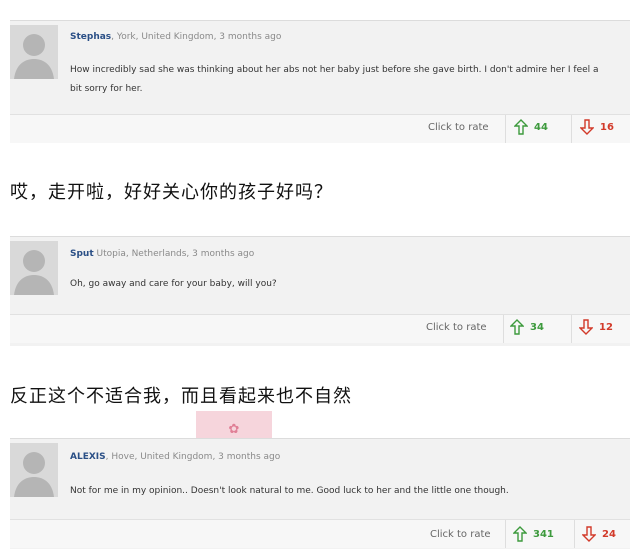  I want to click on downvote-button: 24, so click(599, 534).